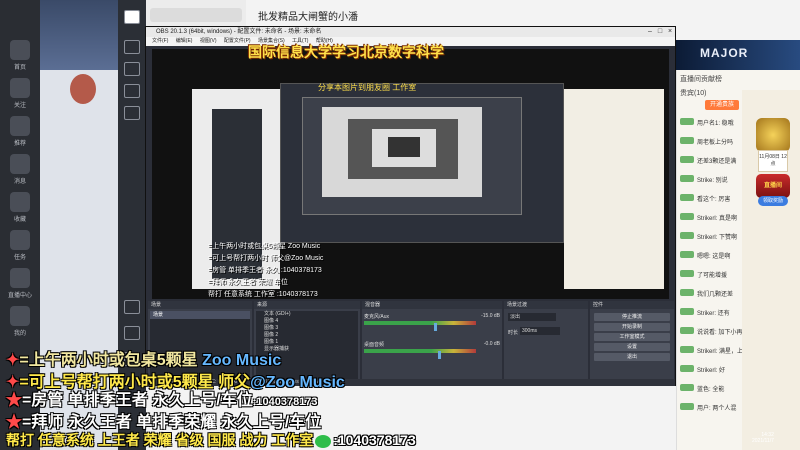 The image size is (800, 450). Describe the element at coordinates (172, 422) in the screenshot. I see `overlay-line-4-text: =拜师 永久王者 单排季荣耀 永久上号/车位` at that location.